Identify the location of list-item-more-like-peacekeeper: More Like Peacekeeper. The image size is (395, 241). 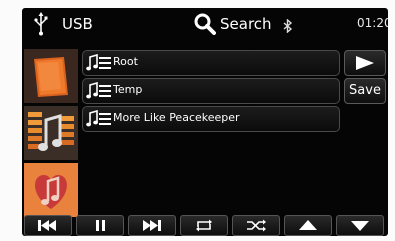
(211, 119).